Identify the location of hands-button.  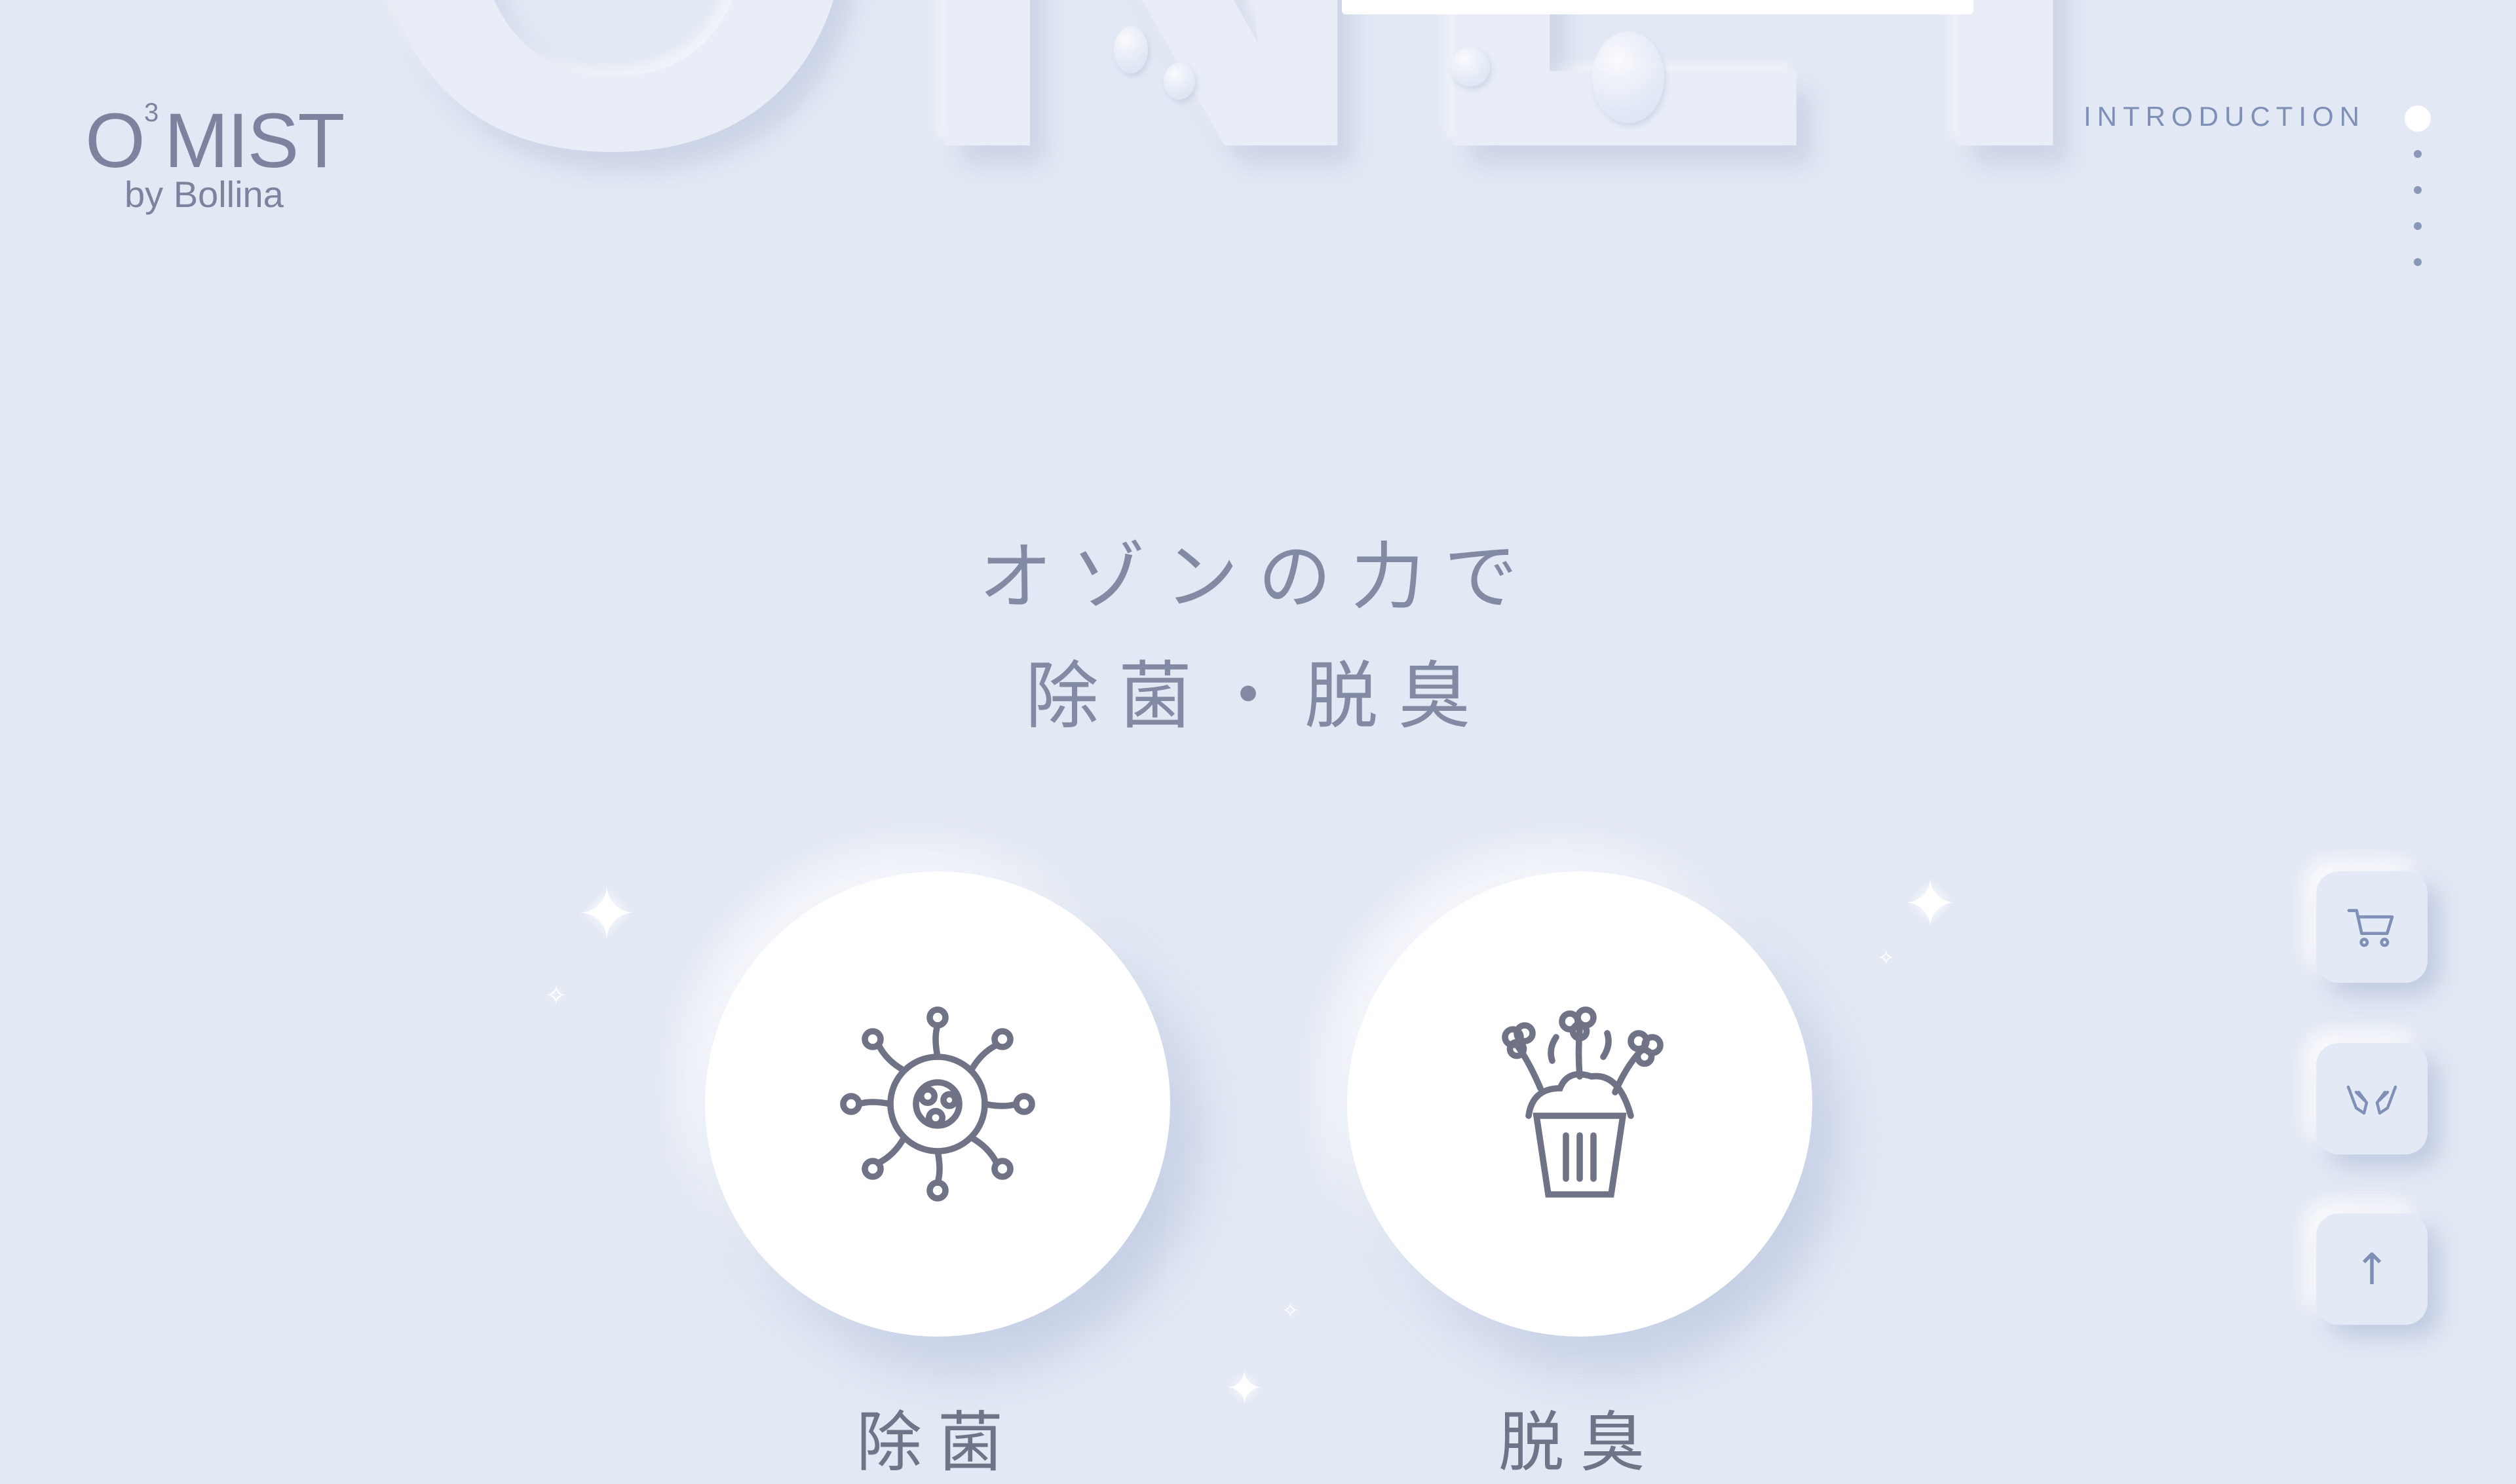
(2372, 1098).